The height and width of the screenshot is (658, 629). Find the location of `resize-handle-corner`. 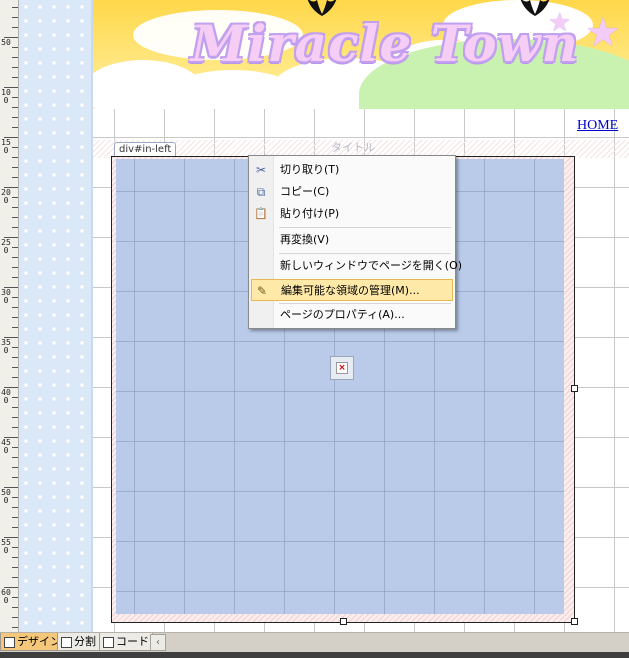

resize-handle-corner is located at coordinates (574, 621).